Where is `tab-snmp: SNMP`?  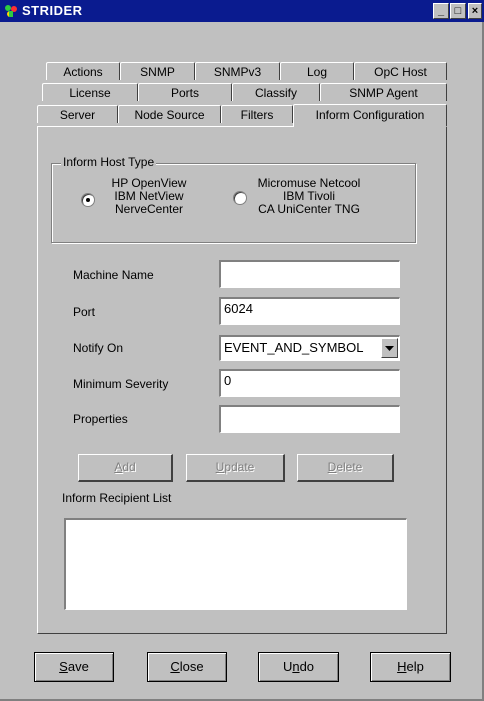 tab-snmp: SNMP is located at coordinates (157, 71).